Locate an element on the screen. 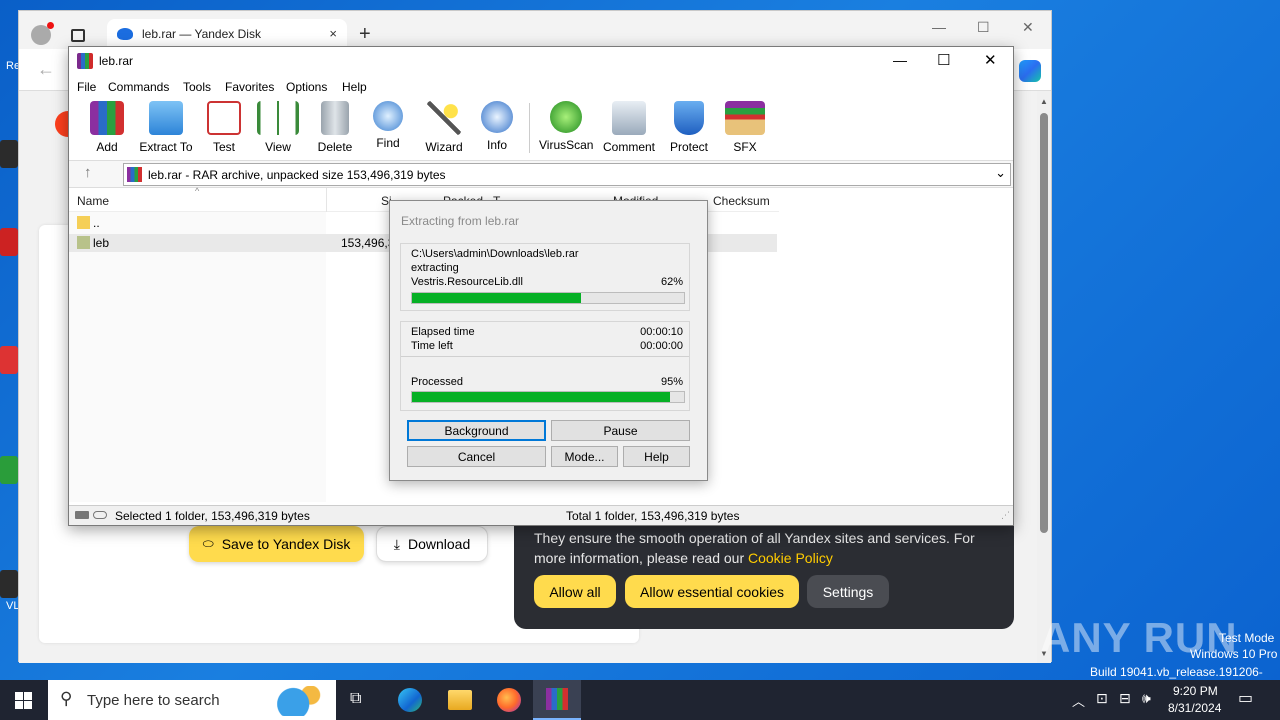  download-icon: ⤓ is located at coordinates (396, 543).